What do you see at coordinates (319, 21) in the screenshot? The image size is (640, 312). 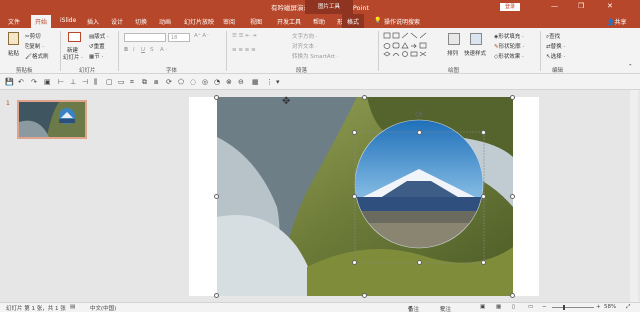 I see `tab-help: 帮助` at bounding box center [319, 21].